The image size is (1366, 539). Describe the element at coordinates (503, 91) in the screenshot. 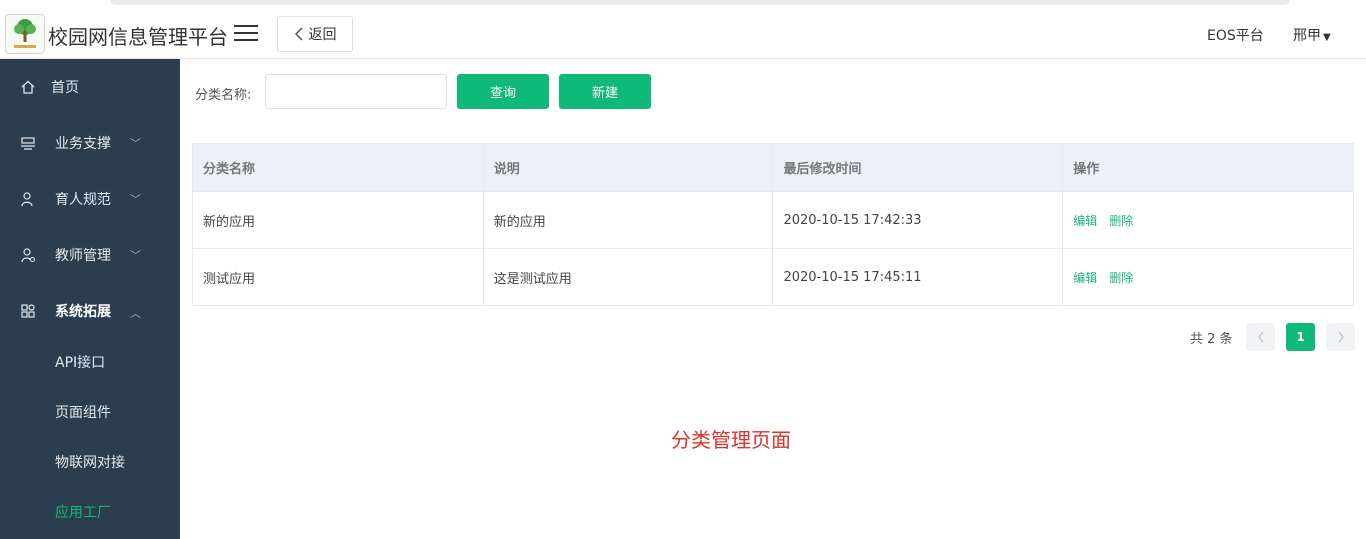

I see `query-button: 查询` at that location.